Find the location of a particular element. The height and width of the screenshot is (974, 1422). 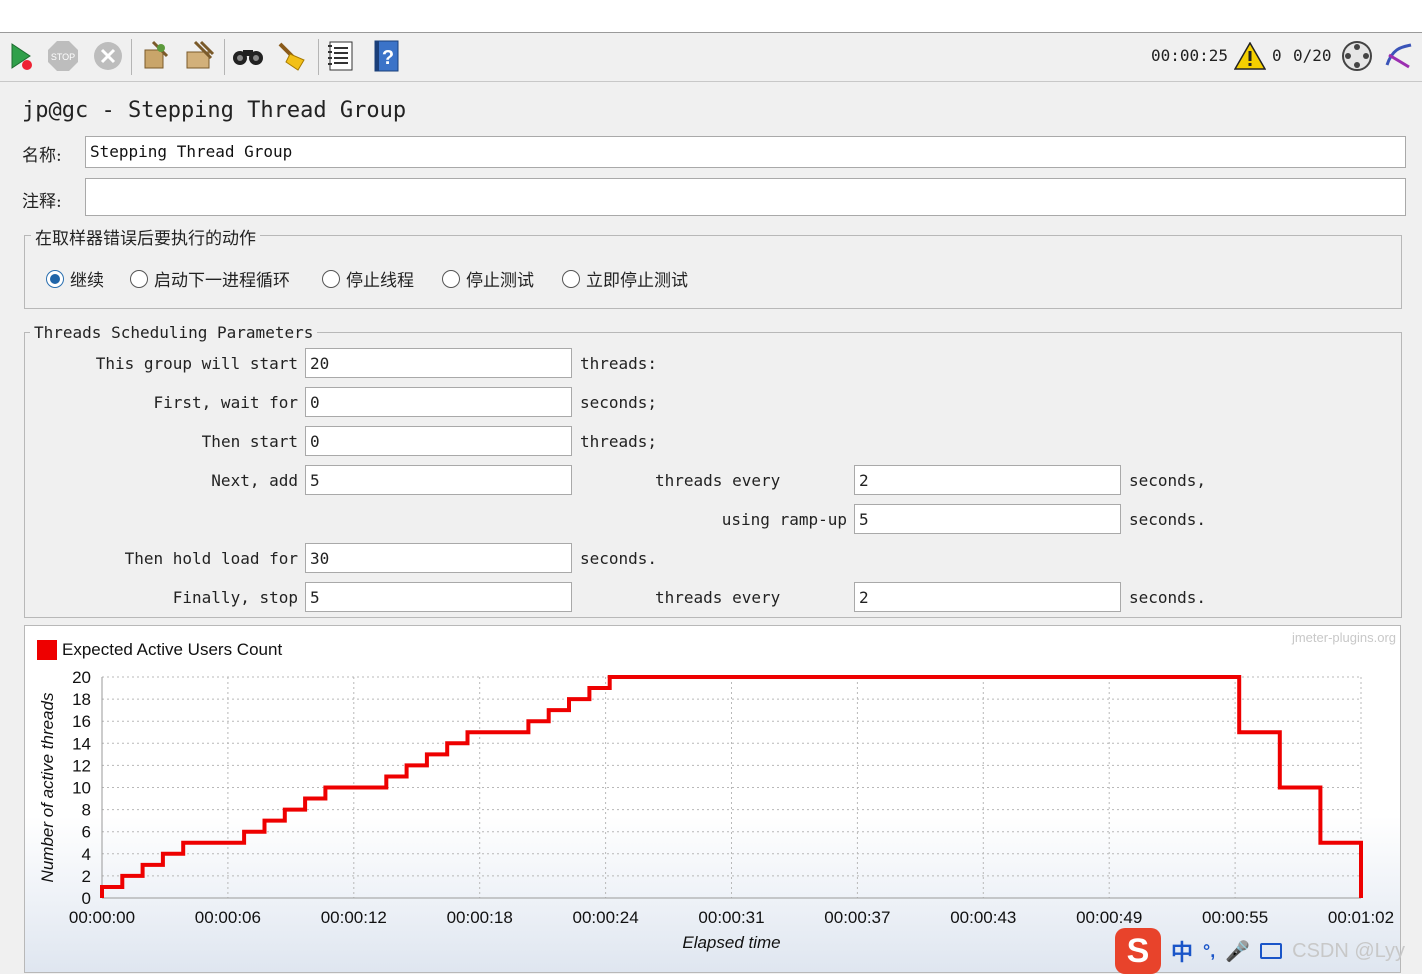

remote-icon is located at coordinates (1357, 56).